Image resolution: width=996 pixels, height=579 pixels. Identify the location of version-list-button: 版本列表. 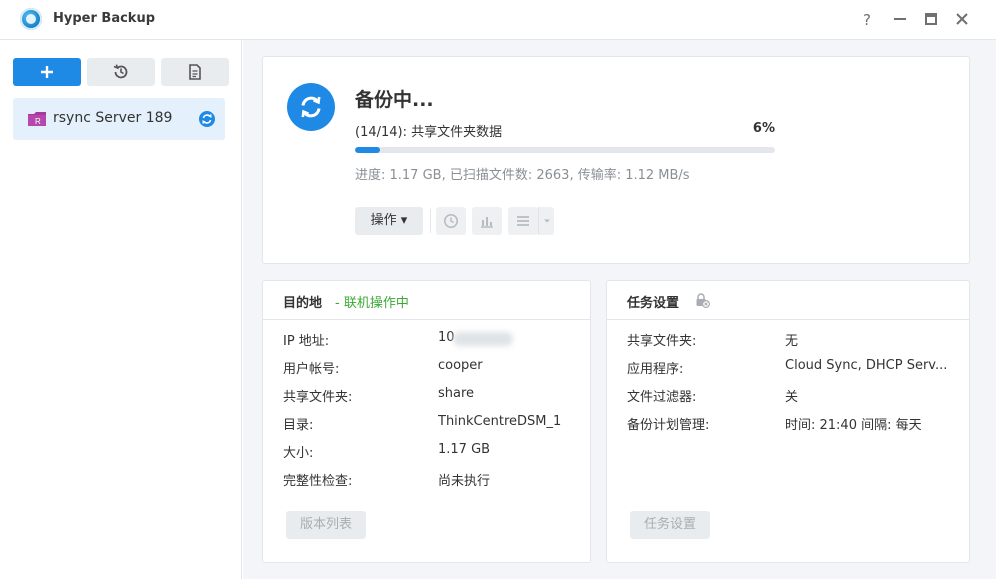
(326, 525).